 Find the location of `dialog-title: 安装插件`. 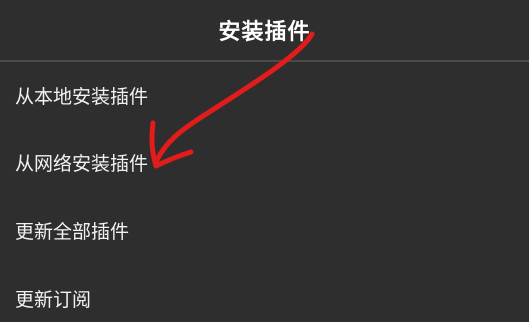

dialog-title: 安装插件 is located at coordinates (264, 32).